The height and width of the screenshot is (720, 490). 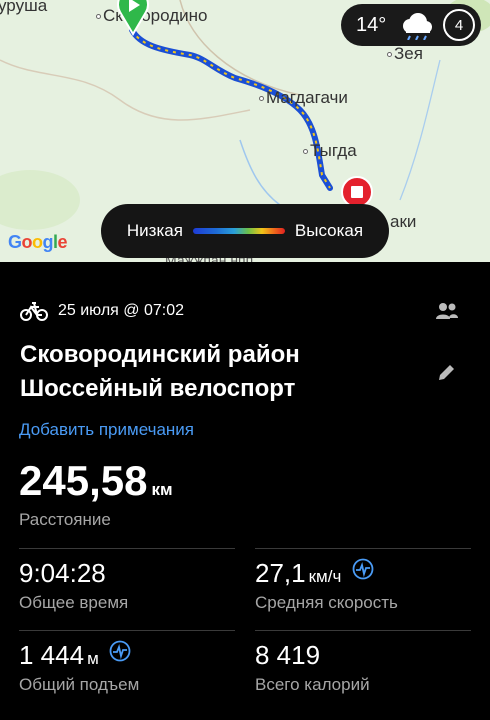 What do you see at coordinates (74, 585) in the screenshot?
I see `total-time-stat: 9:04:28 Общее время` at bounding box center [74, 585].